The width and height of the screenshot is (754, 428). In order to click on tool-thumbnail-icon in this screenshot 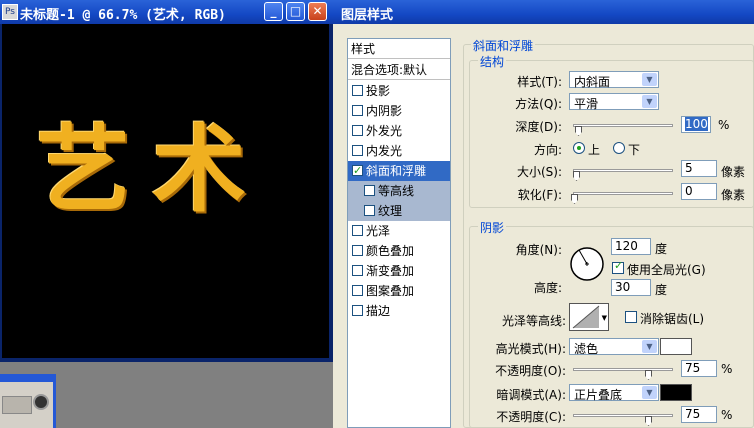, I will do `click(17, 405)`.